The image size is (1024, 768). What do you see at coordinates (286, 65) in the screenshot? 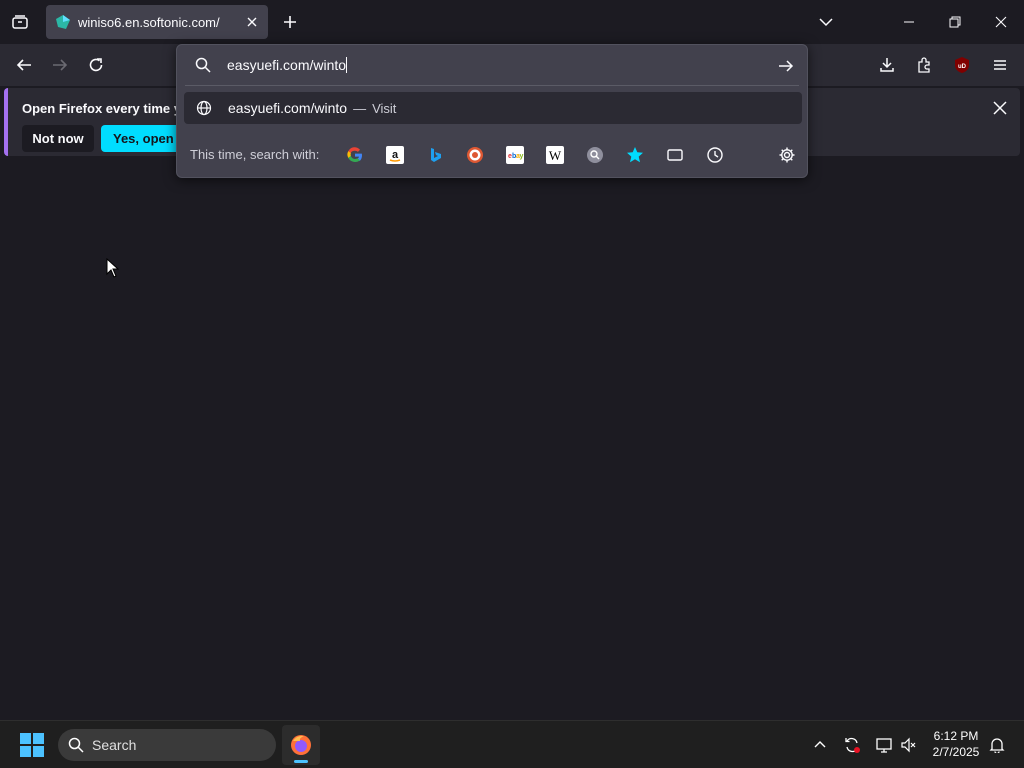
I see `urlbar-value: easyuefi.com/winto` at bounding box center [286, 65].